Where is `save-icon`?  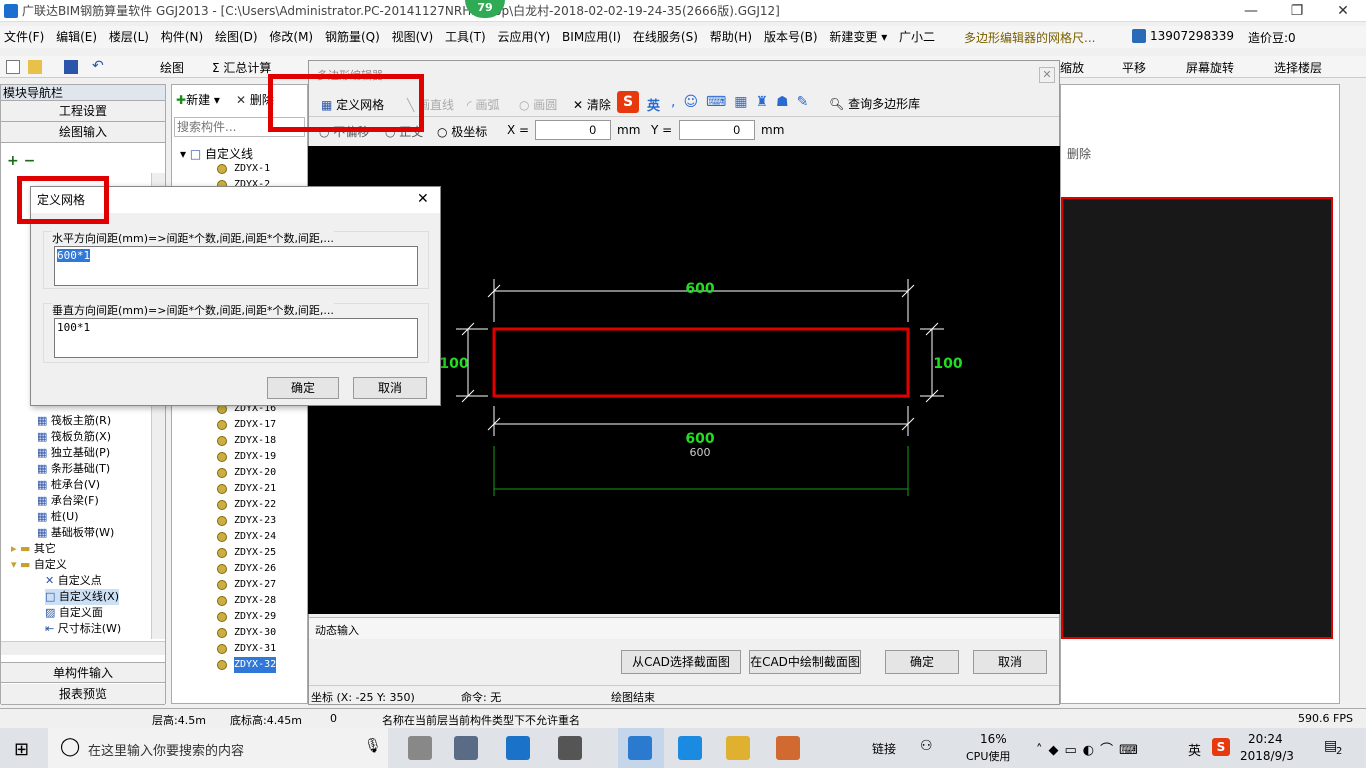 save-icon is located at coordinates (71, 67).